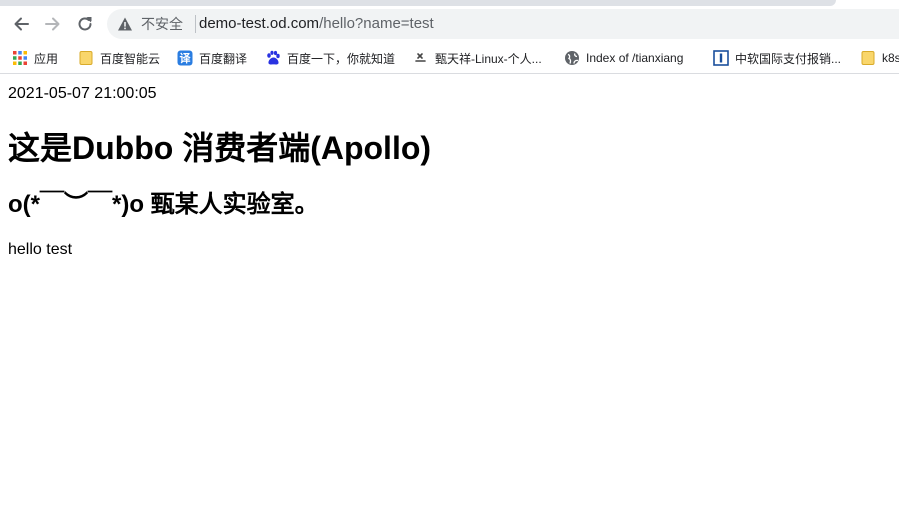  I want to click on bookmark-k8s: k8s, so click(879, 58).